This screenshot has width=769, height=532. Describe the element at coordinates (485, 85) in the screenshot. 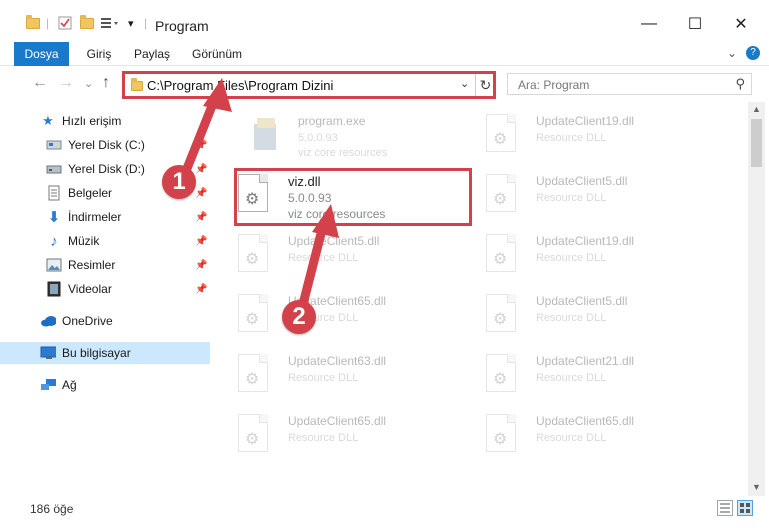

I see `refresh-button: ↻` at that location.